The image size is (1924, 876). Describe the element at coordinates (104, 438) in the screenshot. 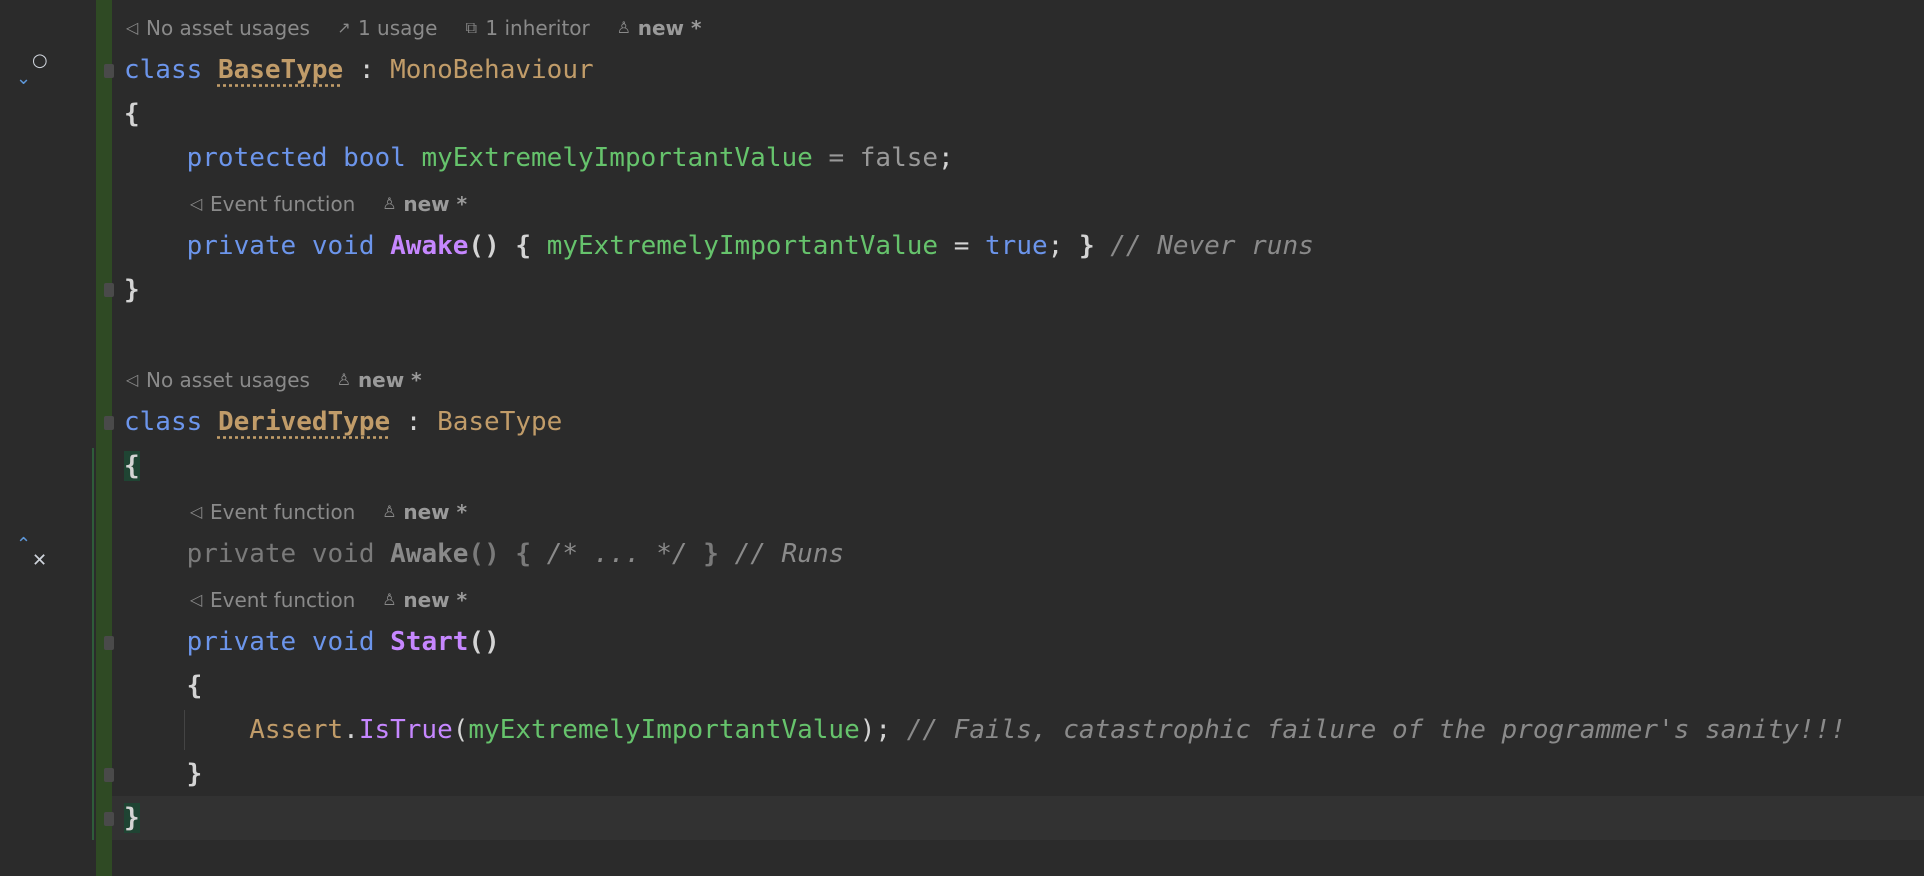

I see `vcs-change-marker` at that location.